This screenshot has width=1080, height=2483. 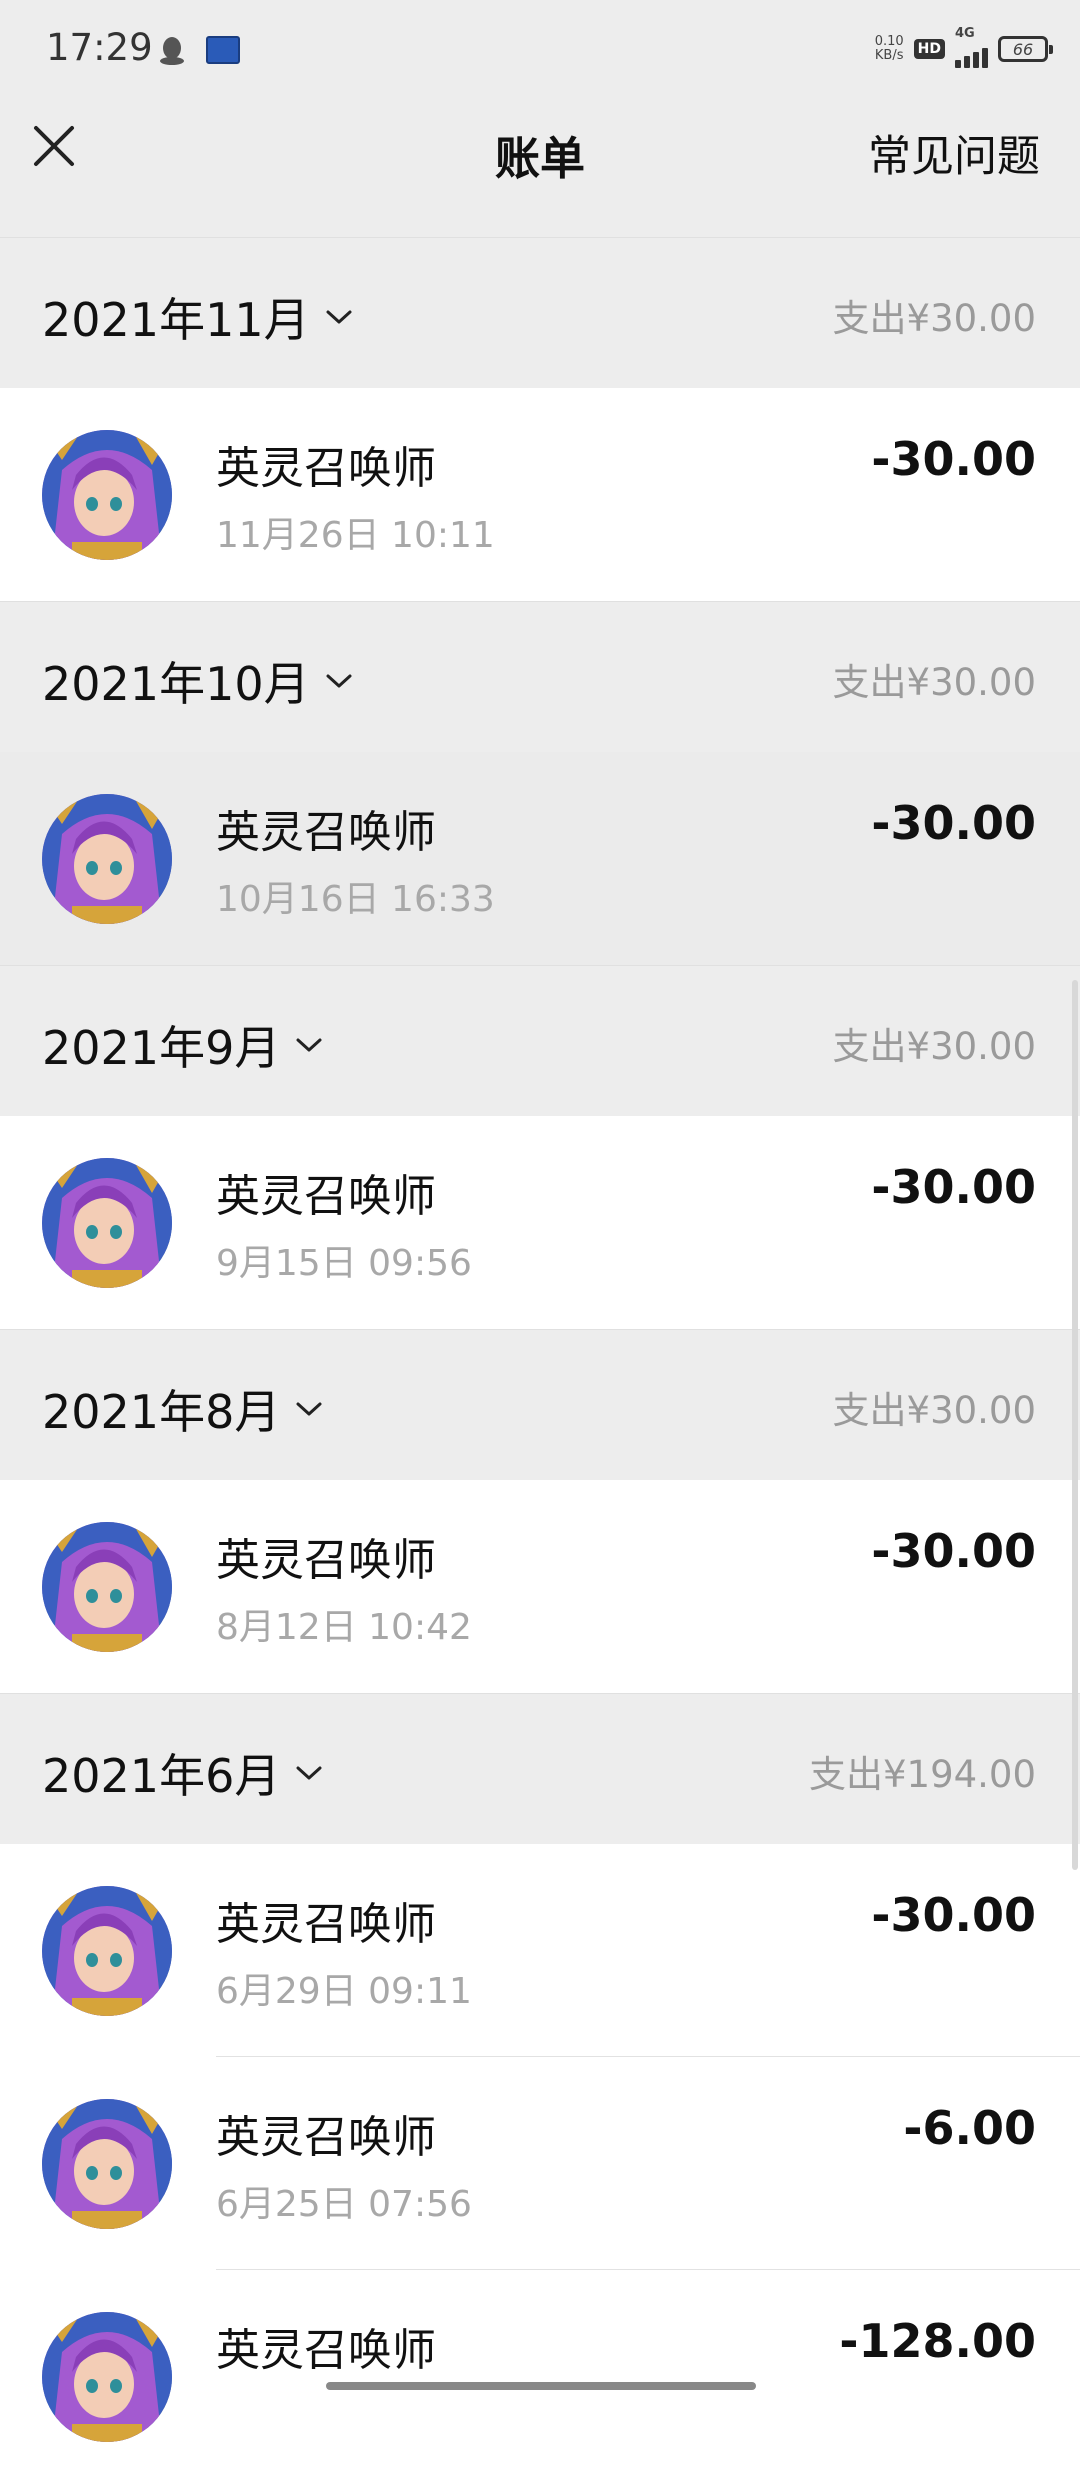 What do you see at coordinates (355, 535) in the screenshot?
I see `transaction-time: 11月26日 10:11` at bounding box center [355, 535].